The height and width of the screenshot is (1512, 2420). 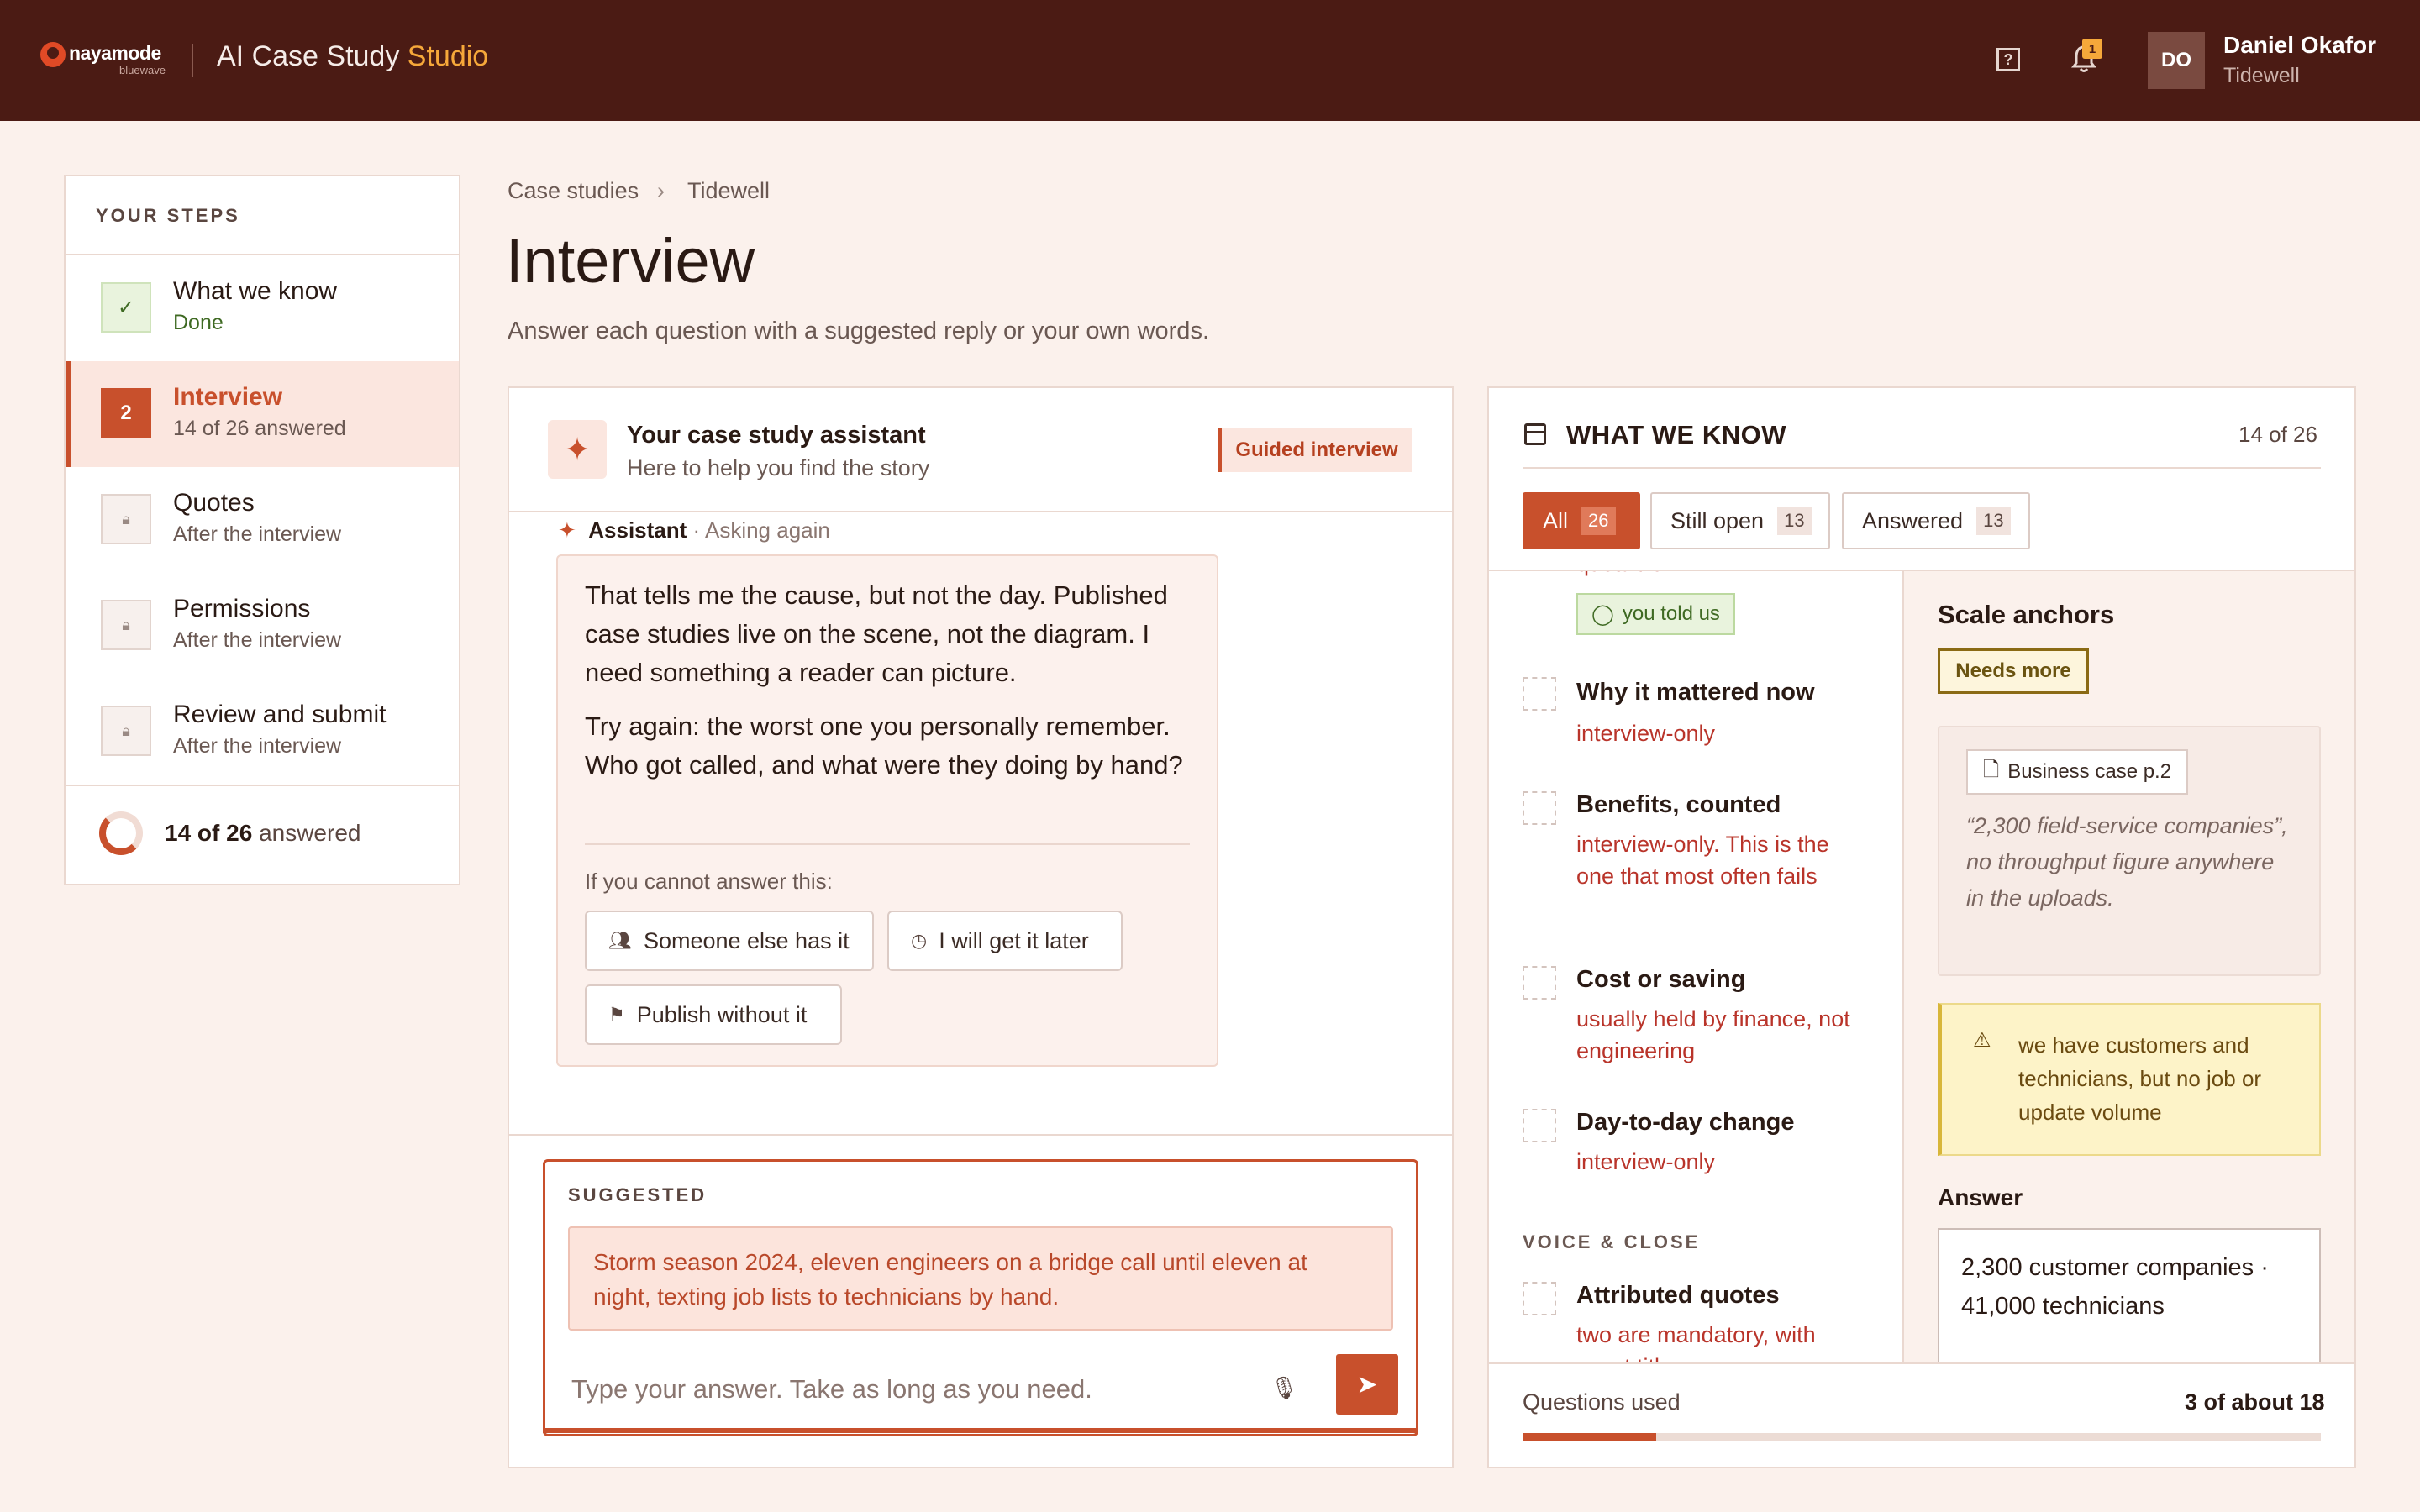 I want to click on filter-count: 13, so click(x=1795, y=521).